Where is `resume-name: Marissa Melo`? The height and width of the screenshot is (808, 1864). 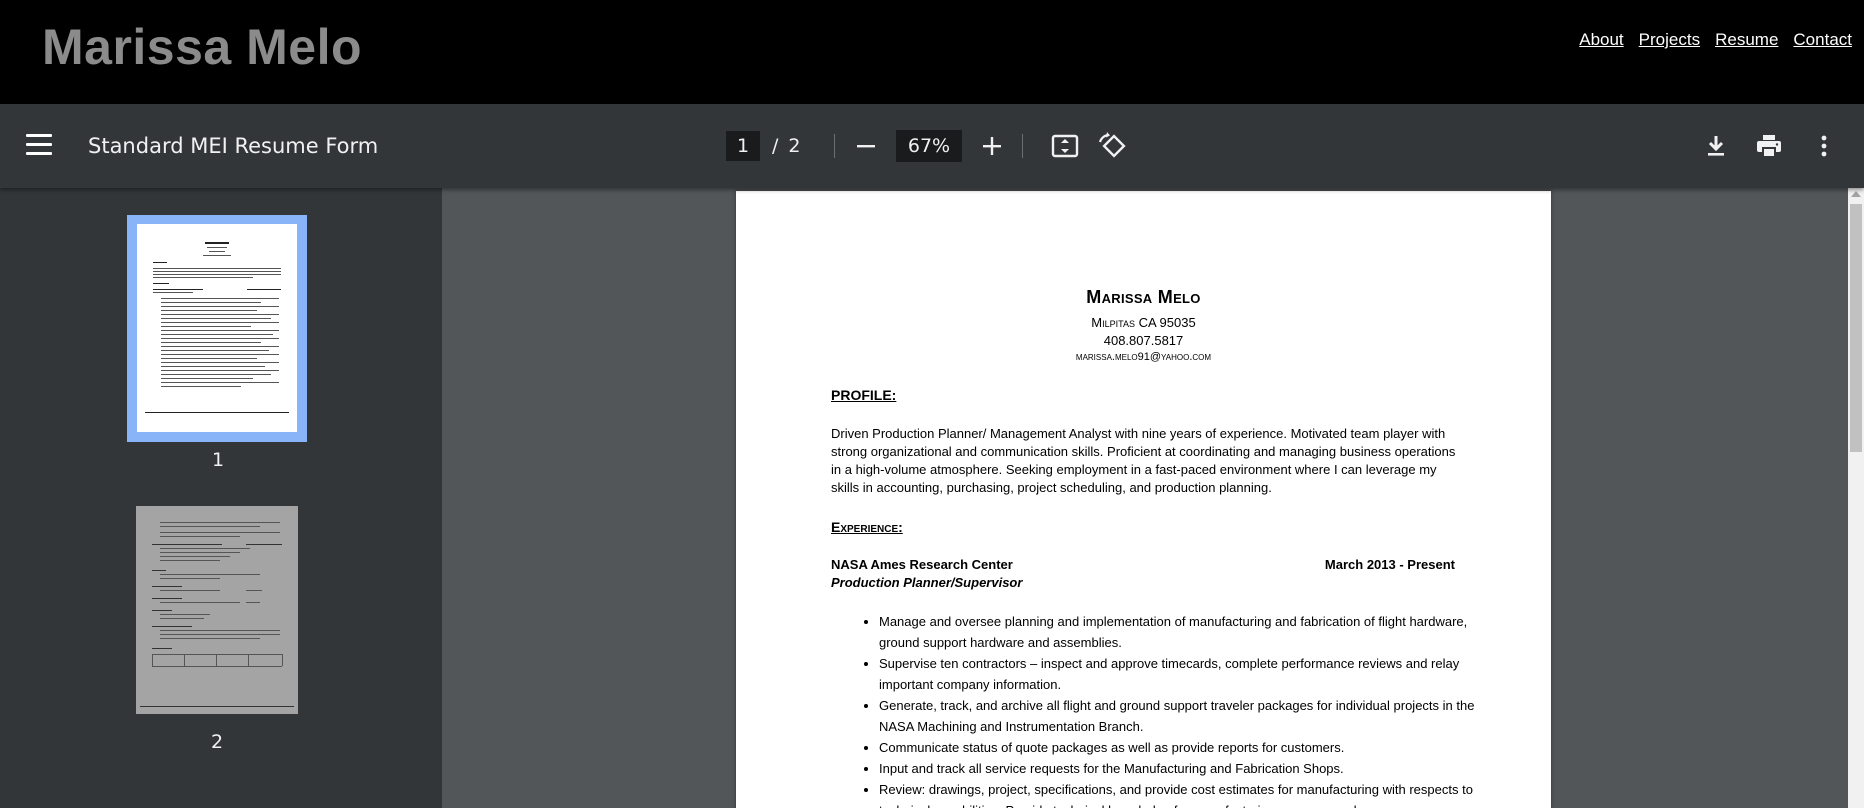
resume-name: Marissa Melo is located at coordinates (1143, 297).